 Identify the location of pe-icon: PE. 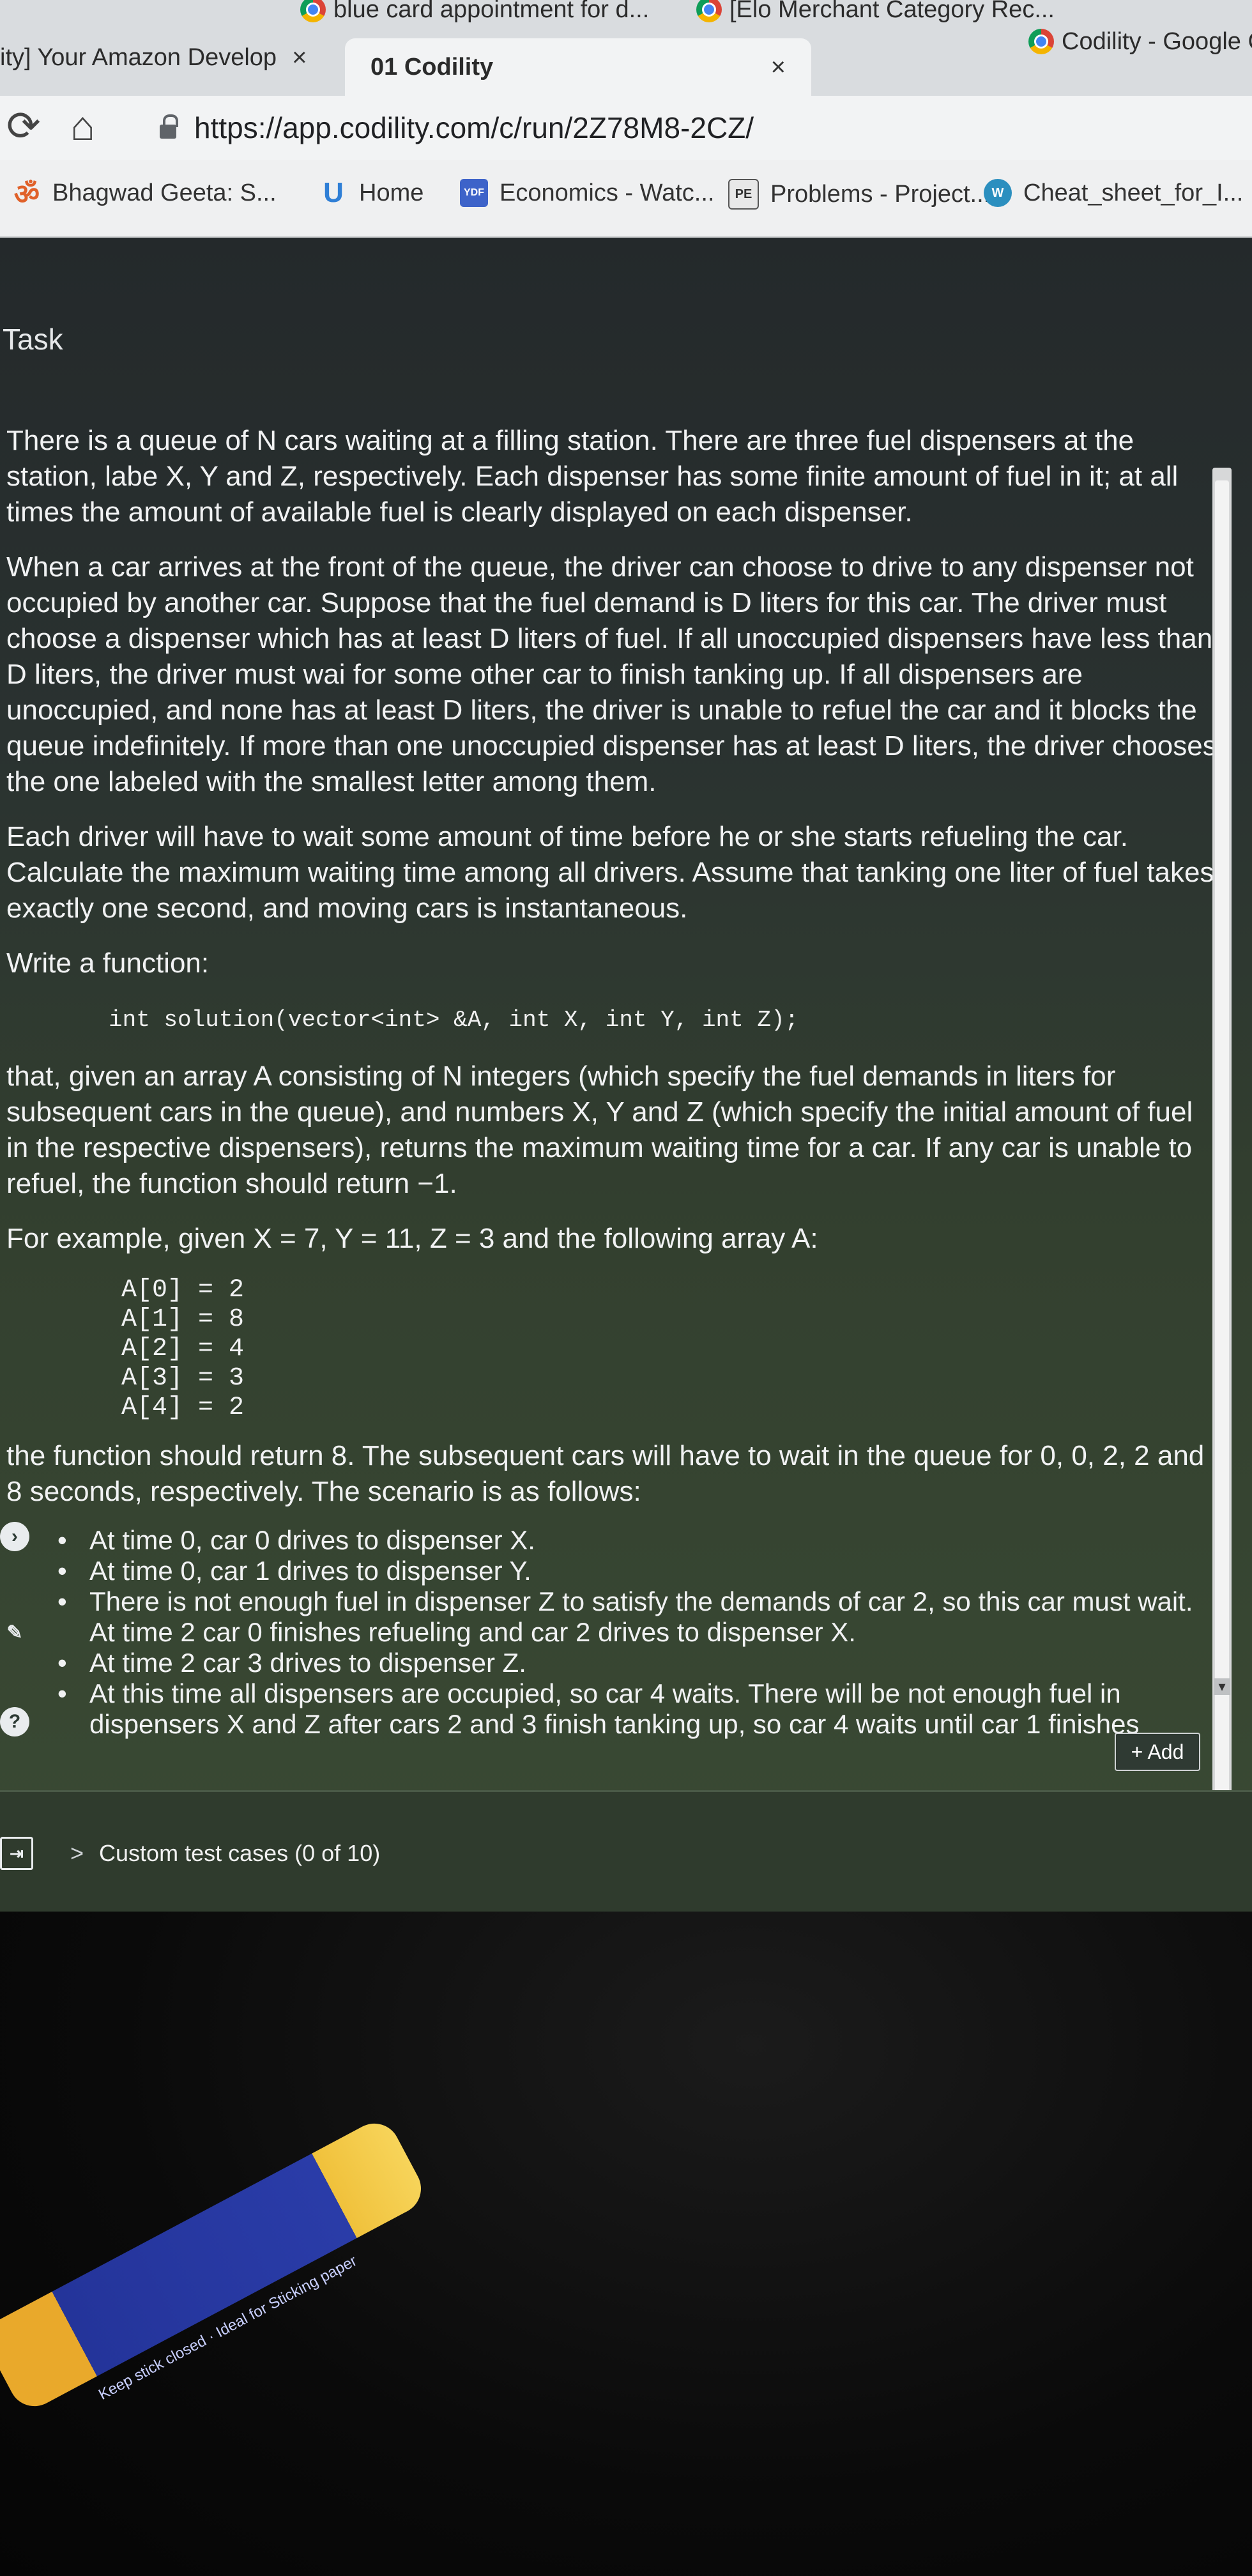
(743, 194).